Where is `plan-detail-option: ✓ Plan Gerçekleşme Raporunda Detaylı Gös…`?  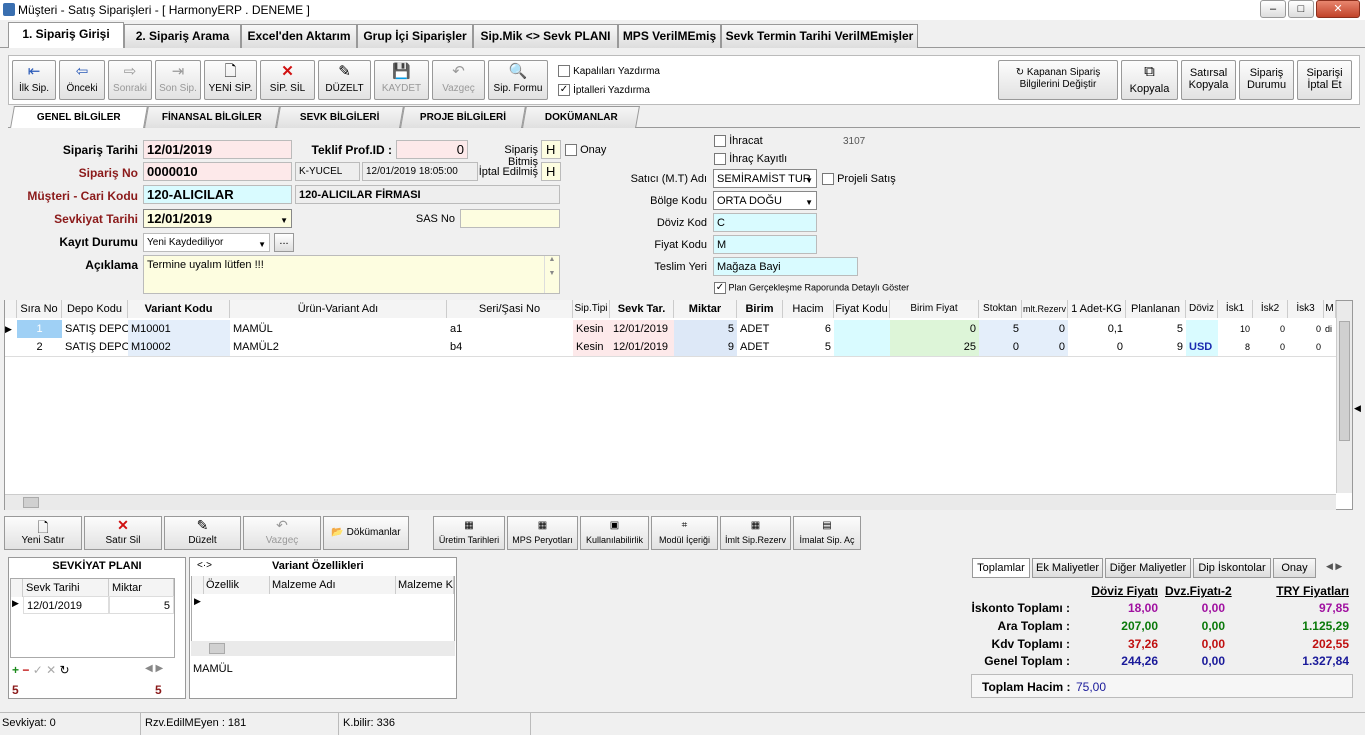 plan-detail-option: ✓ Plan Gerçekleşme Raporunda Detaylı Gös… is located at coordinates (811, 288).